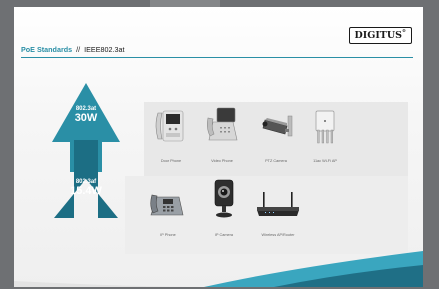  What do you see at coordinates (223, 124) in the screenshot?
I see `video-phone-icon` at bounding box center [223, 124].